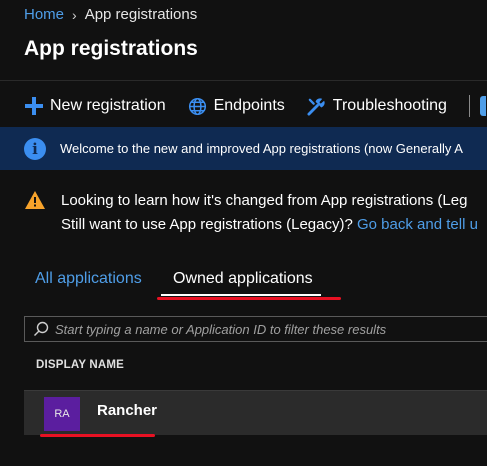  I want to click on avatar: RA, so click(62, 414).